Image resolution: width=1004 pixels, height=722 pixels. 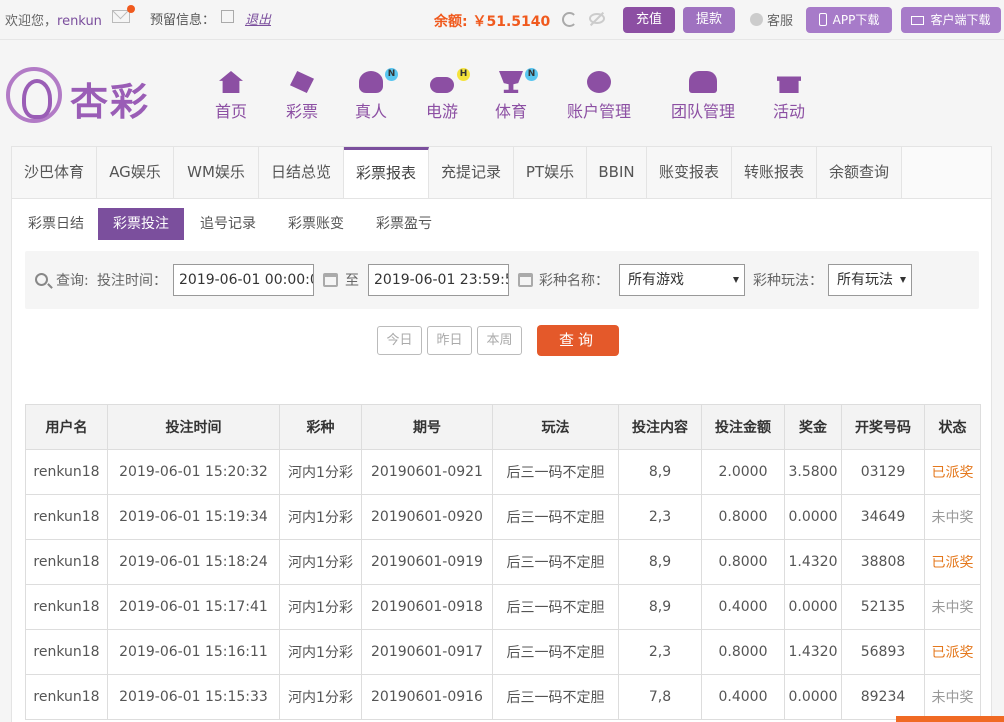 What do you see at coordinates (427, 472) in the screenshot?
I see `table-cell: 20190601-0921` at bounding box center [427, 472].